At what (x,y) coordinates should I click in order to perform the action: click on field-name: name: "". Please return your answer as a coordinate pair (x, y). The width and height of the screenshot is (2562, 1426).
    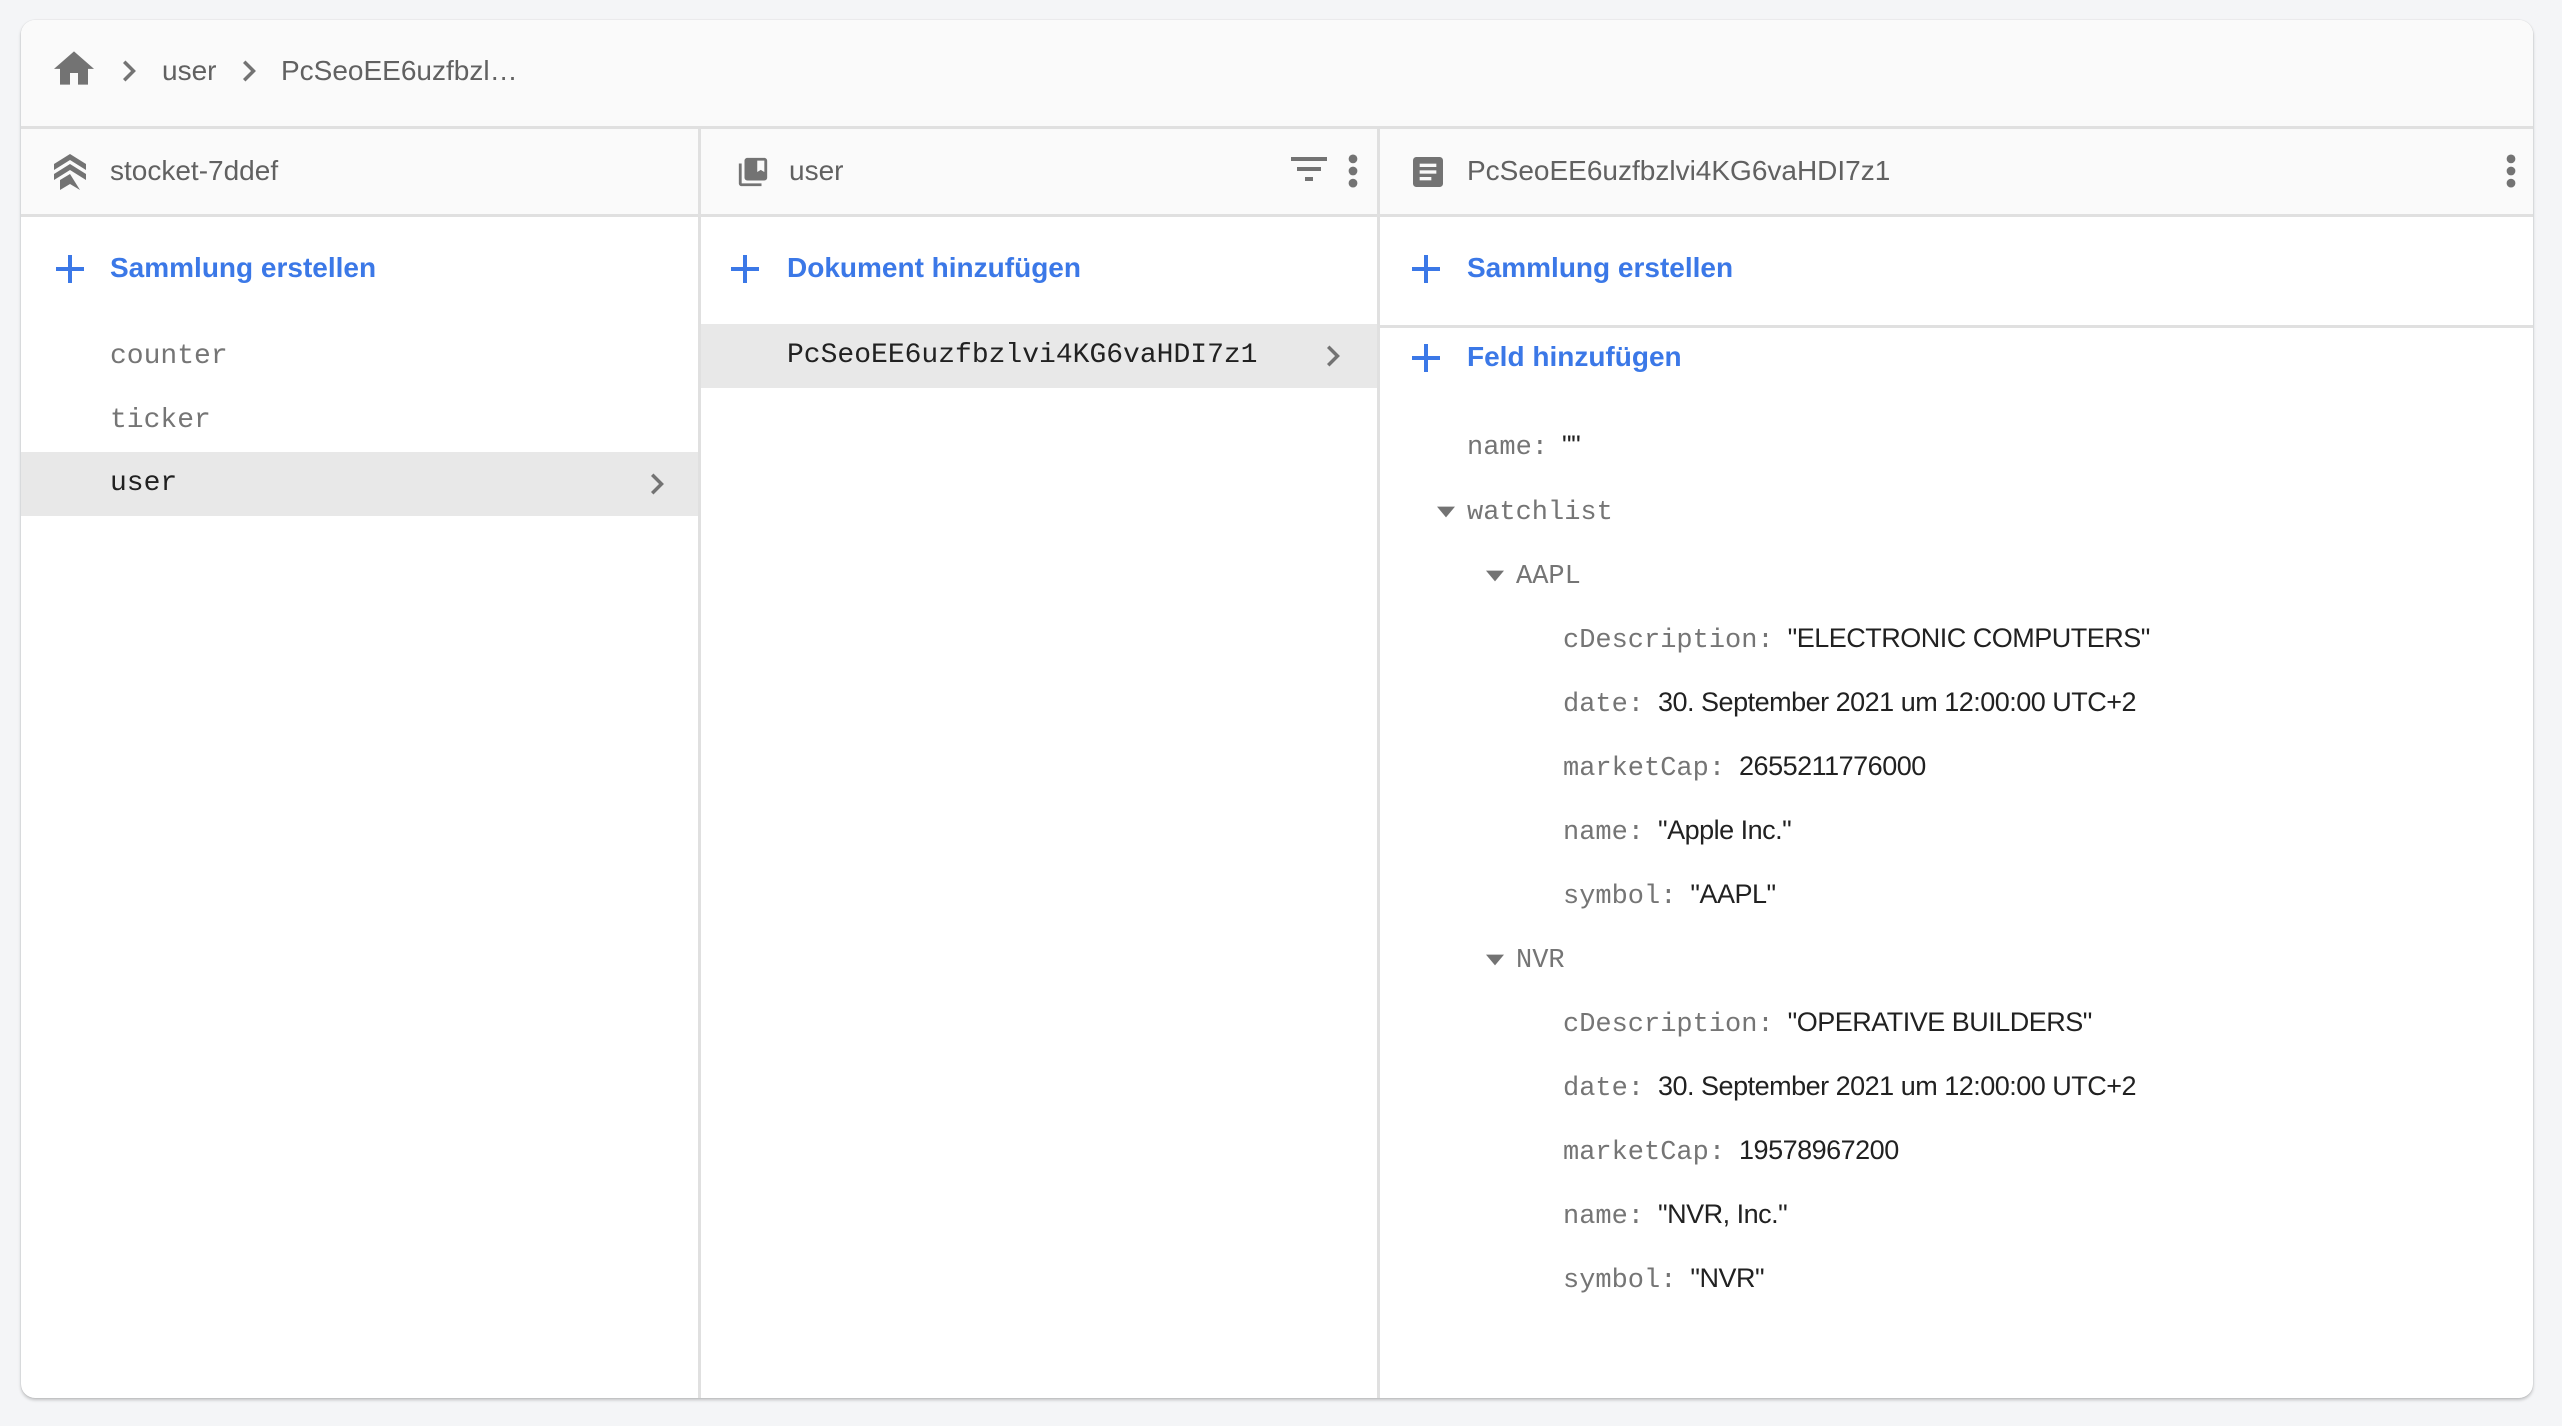
    Looking at the image, I should click on (1524, 445).